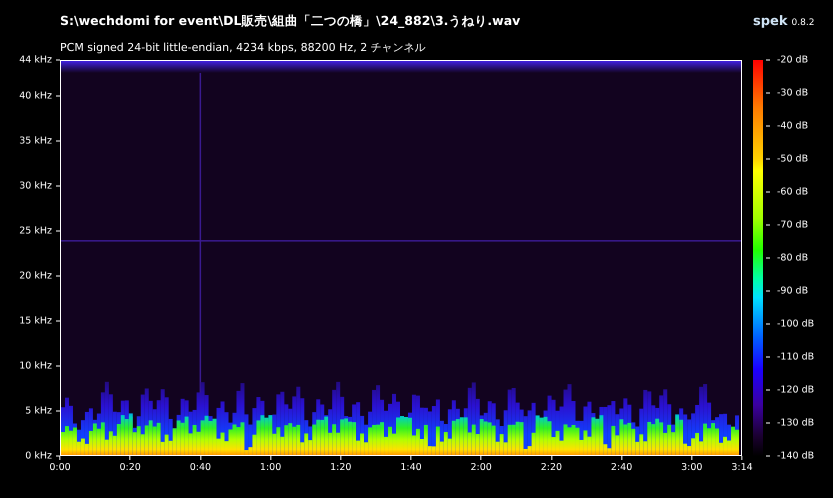 This screenshot has height=498, width=833. I want to click on decibel-label: -120 dB, so click(788, 390).